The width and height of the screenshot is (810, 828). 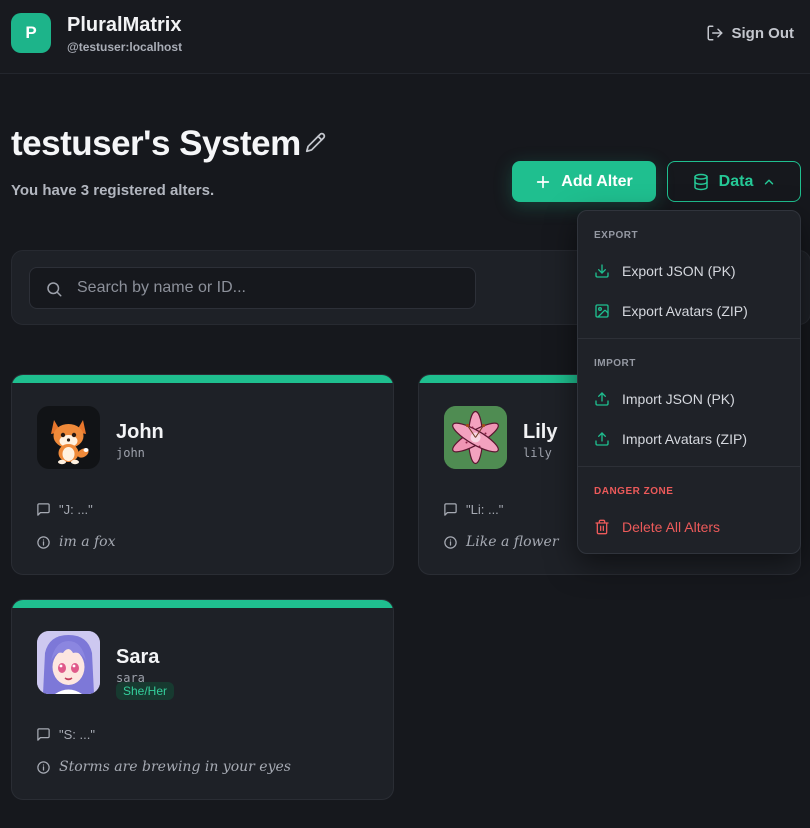 I want to click on export-heading: EXPORT, so click(x=616, y=235).